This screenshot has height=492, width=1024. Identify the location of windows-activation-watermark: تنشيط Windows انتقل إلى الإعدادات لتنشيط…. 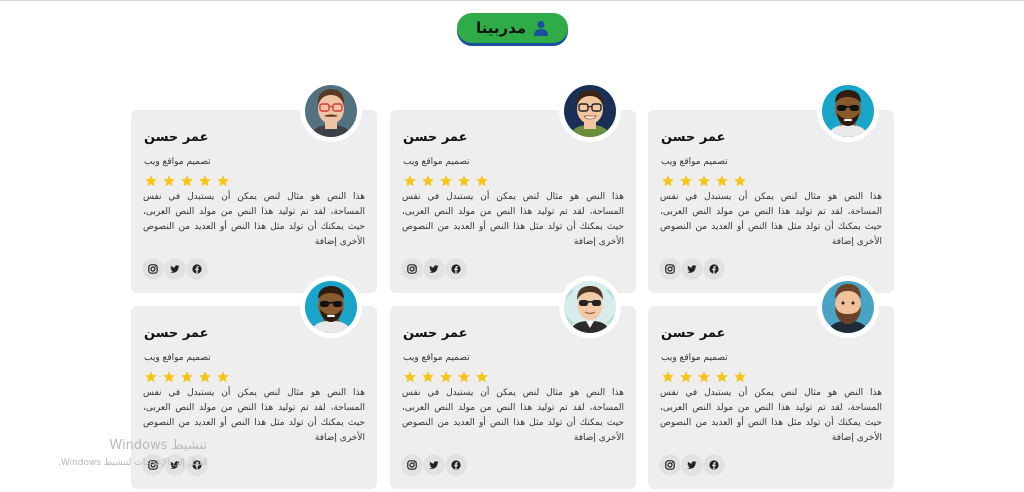
(129, 453).